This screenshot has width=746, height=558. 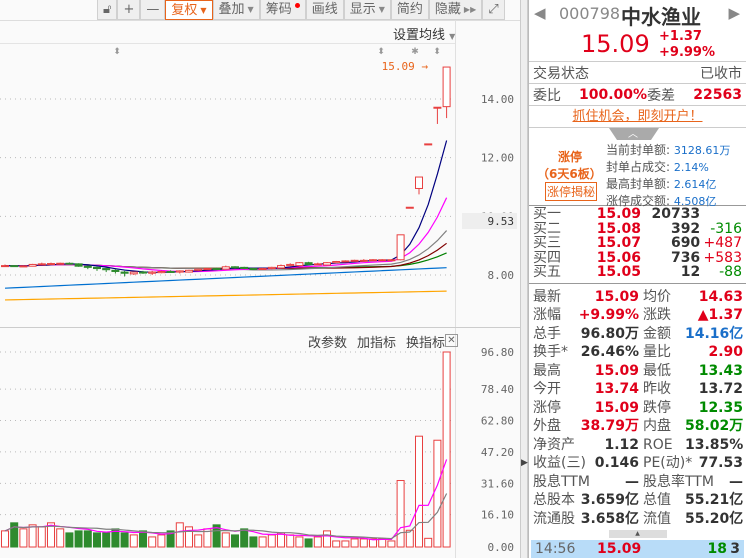 I want to click on caret-down-icon: ▼, so click(x=203, y=10).